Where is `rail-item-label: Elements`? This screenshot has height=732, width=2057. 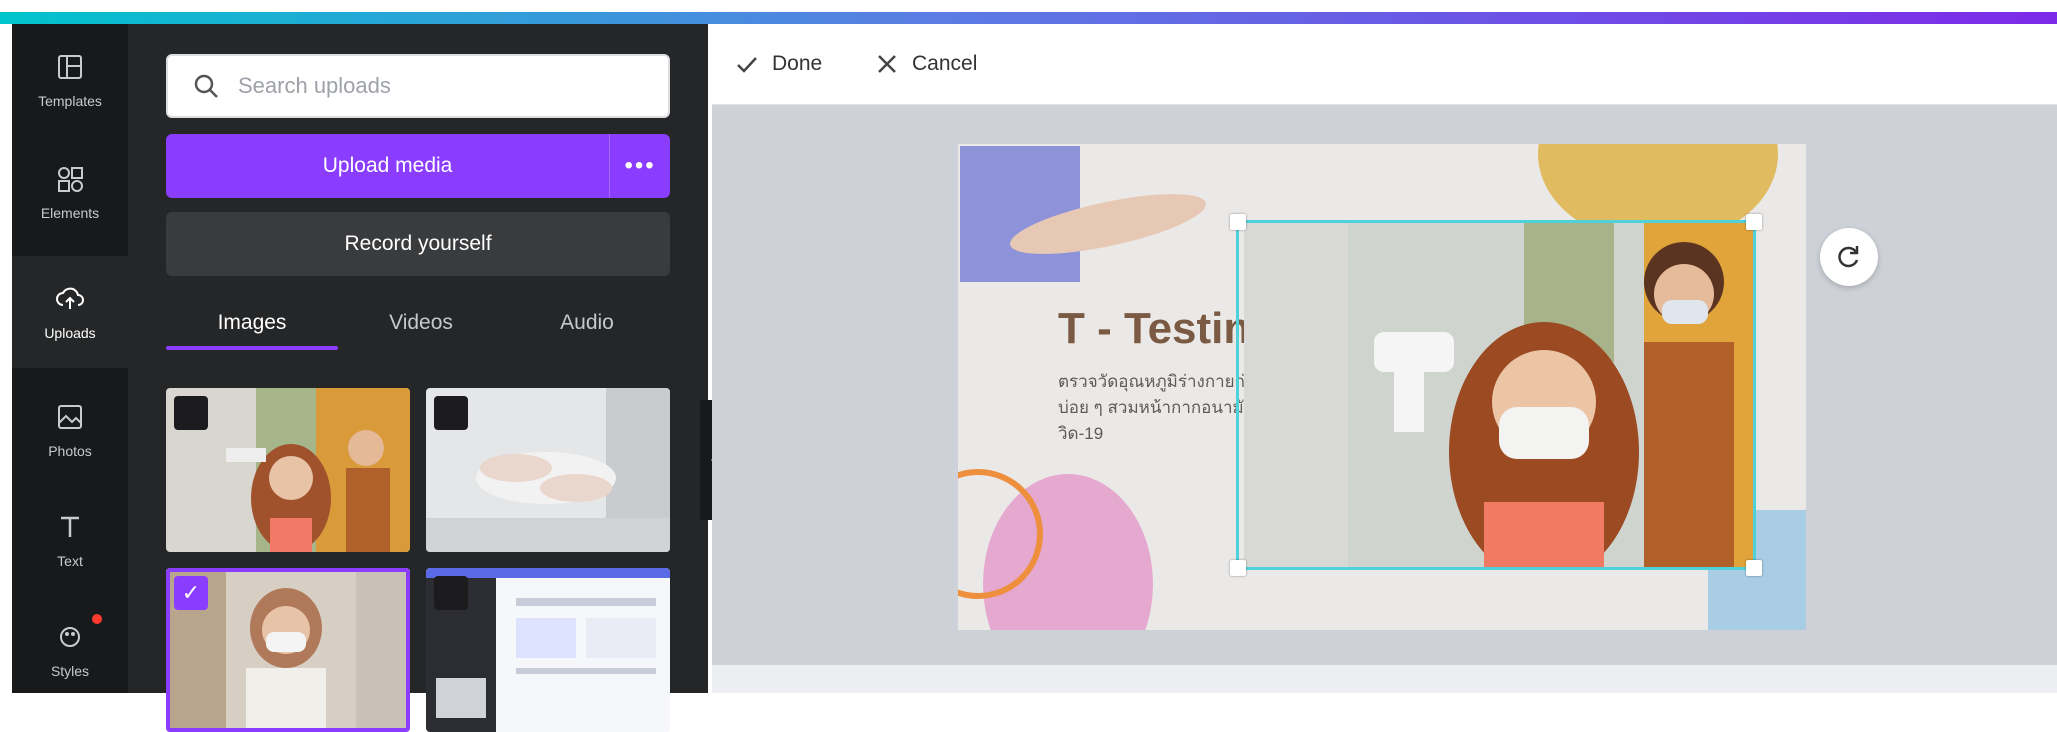
rail-item-label: Elements is located at coordinates (70, 213).